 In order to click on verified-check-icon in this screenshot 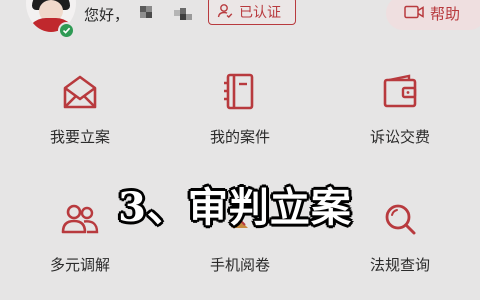, I will do `click(66, 30)`.